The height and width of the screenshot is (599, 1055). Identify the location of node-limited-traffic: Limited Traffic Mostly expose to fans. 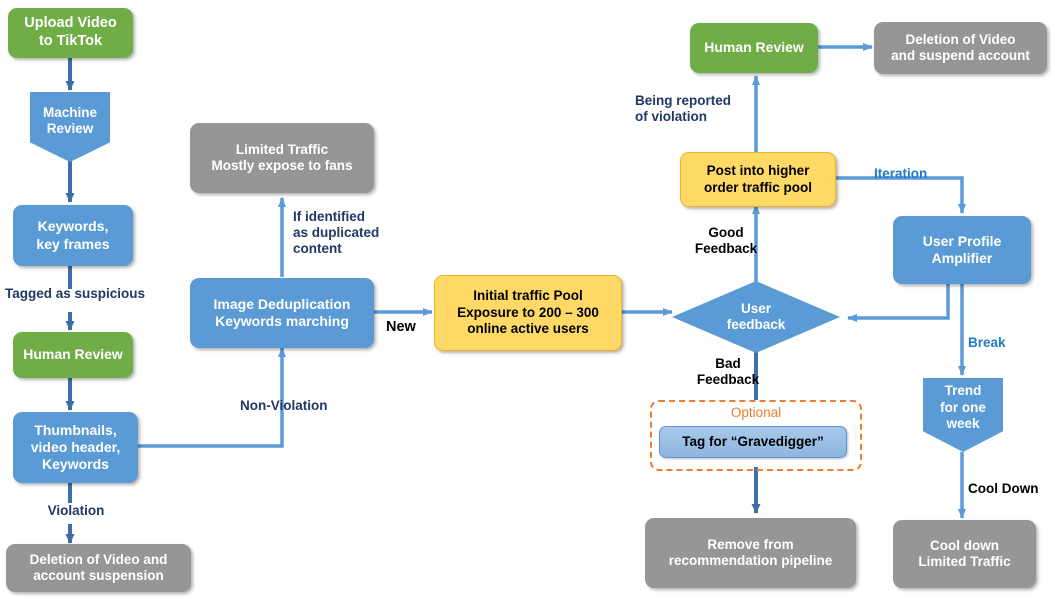
(282, 158).